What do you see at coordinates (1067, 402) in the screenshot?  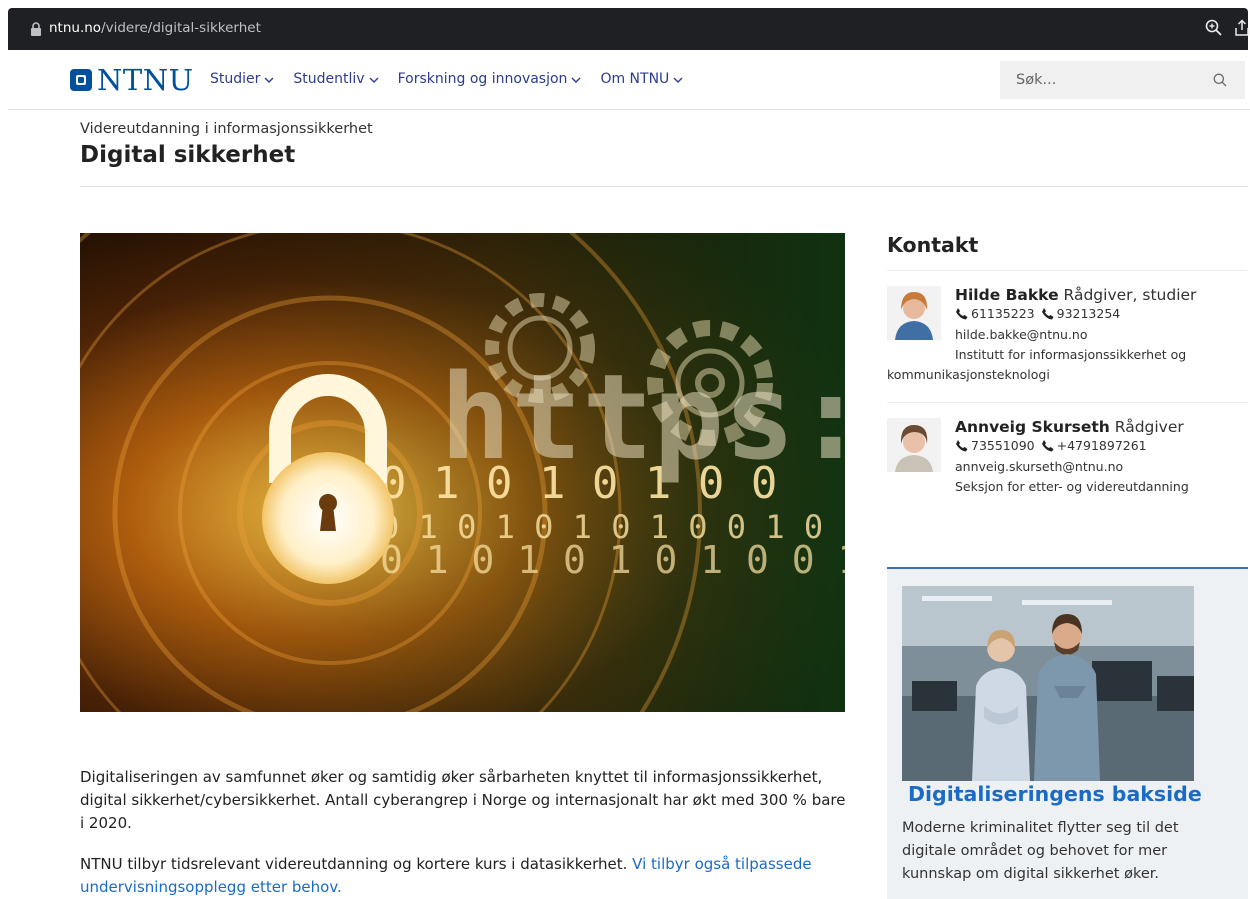 I see `contact-divider` at bounding box center [1067, 402].